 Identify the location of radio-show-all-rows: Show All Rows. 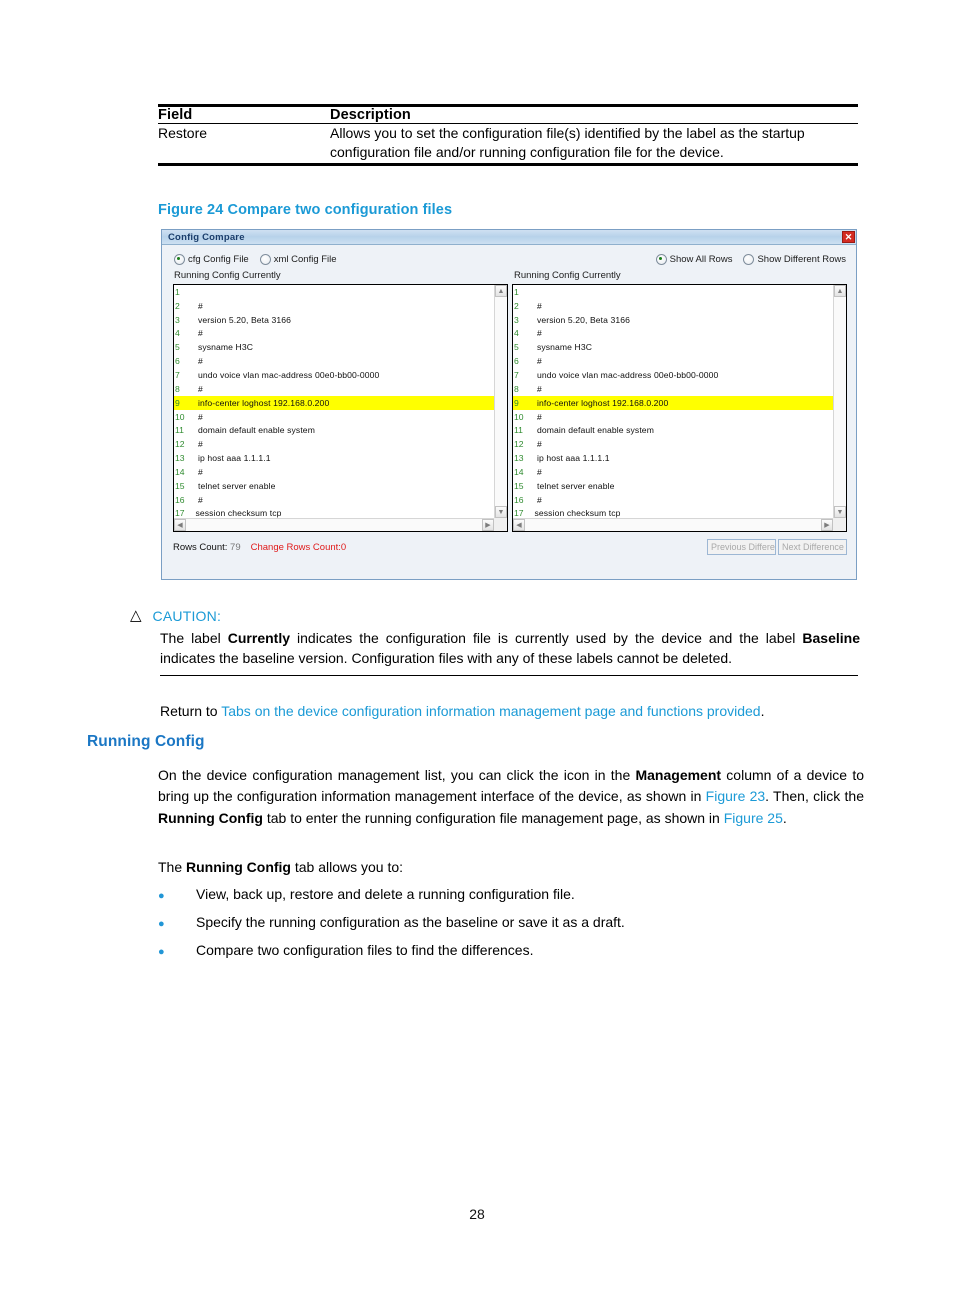
(694, 259).